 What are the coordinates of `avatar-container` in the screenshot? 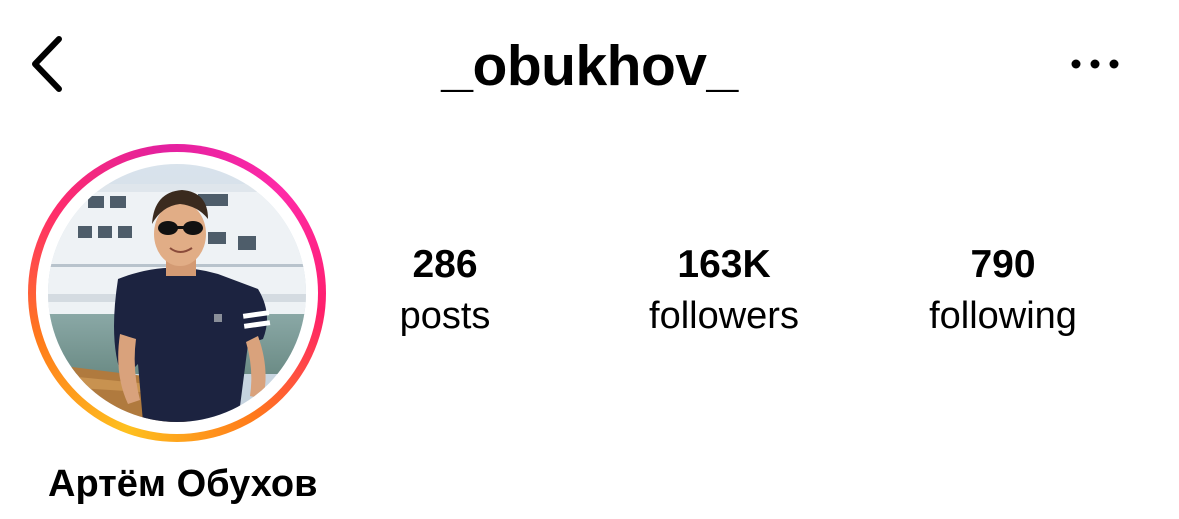 It's located at (177, 293).